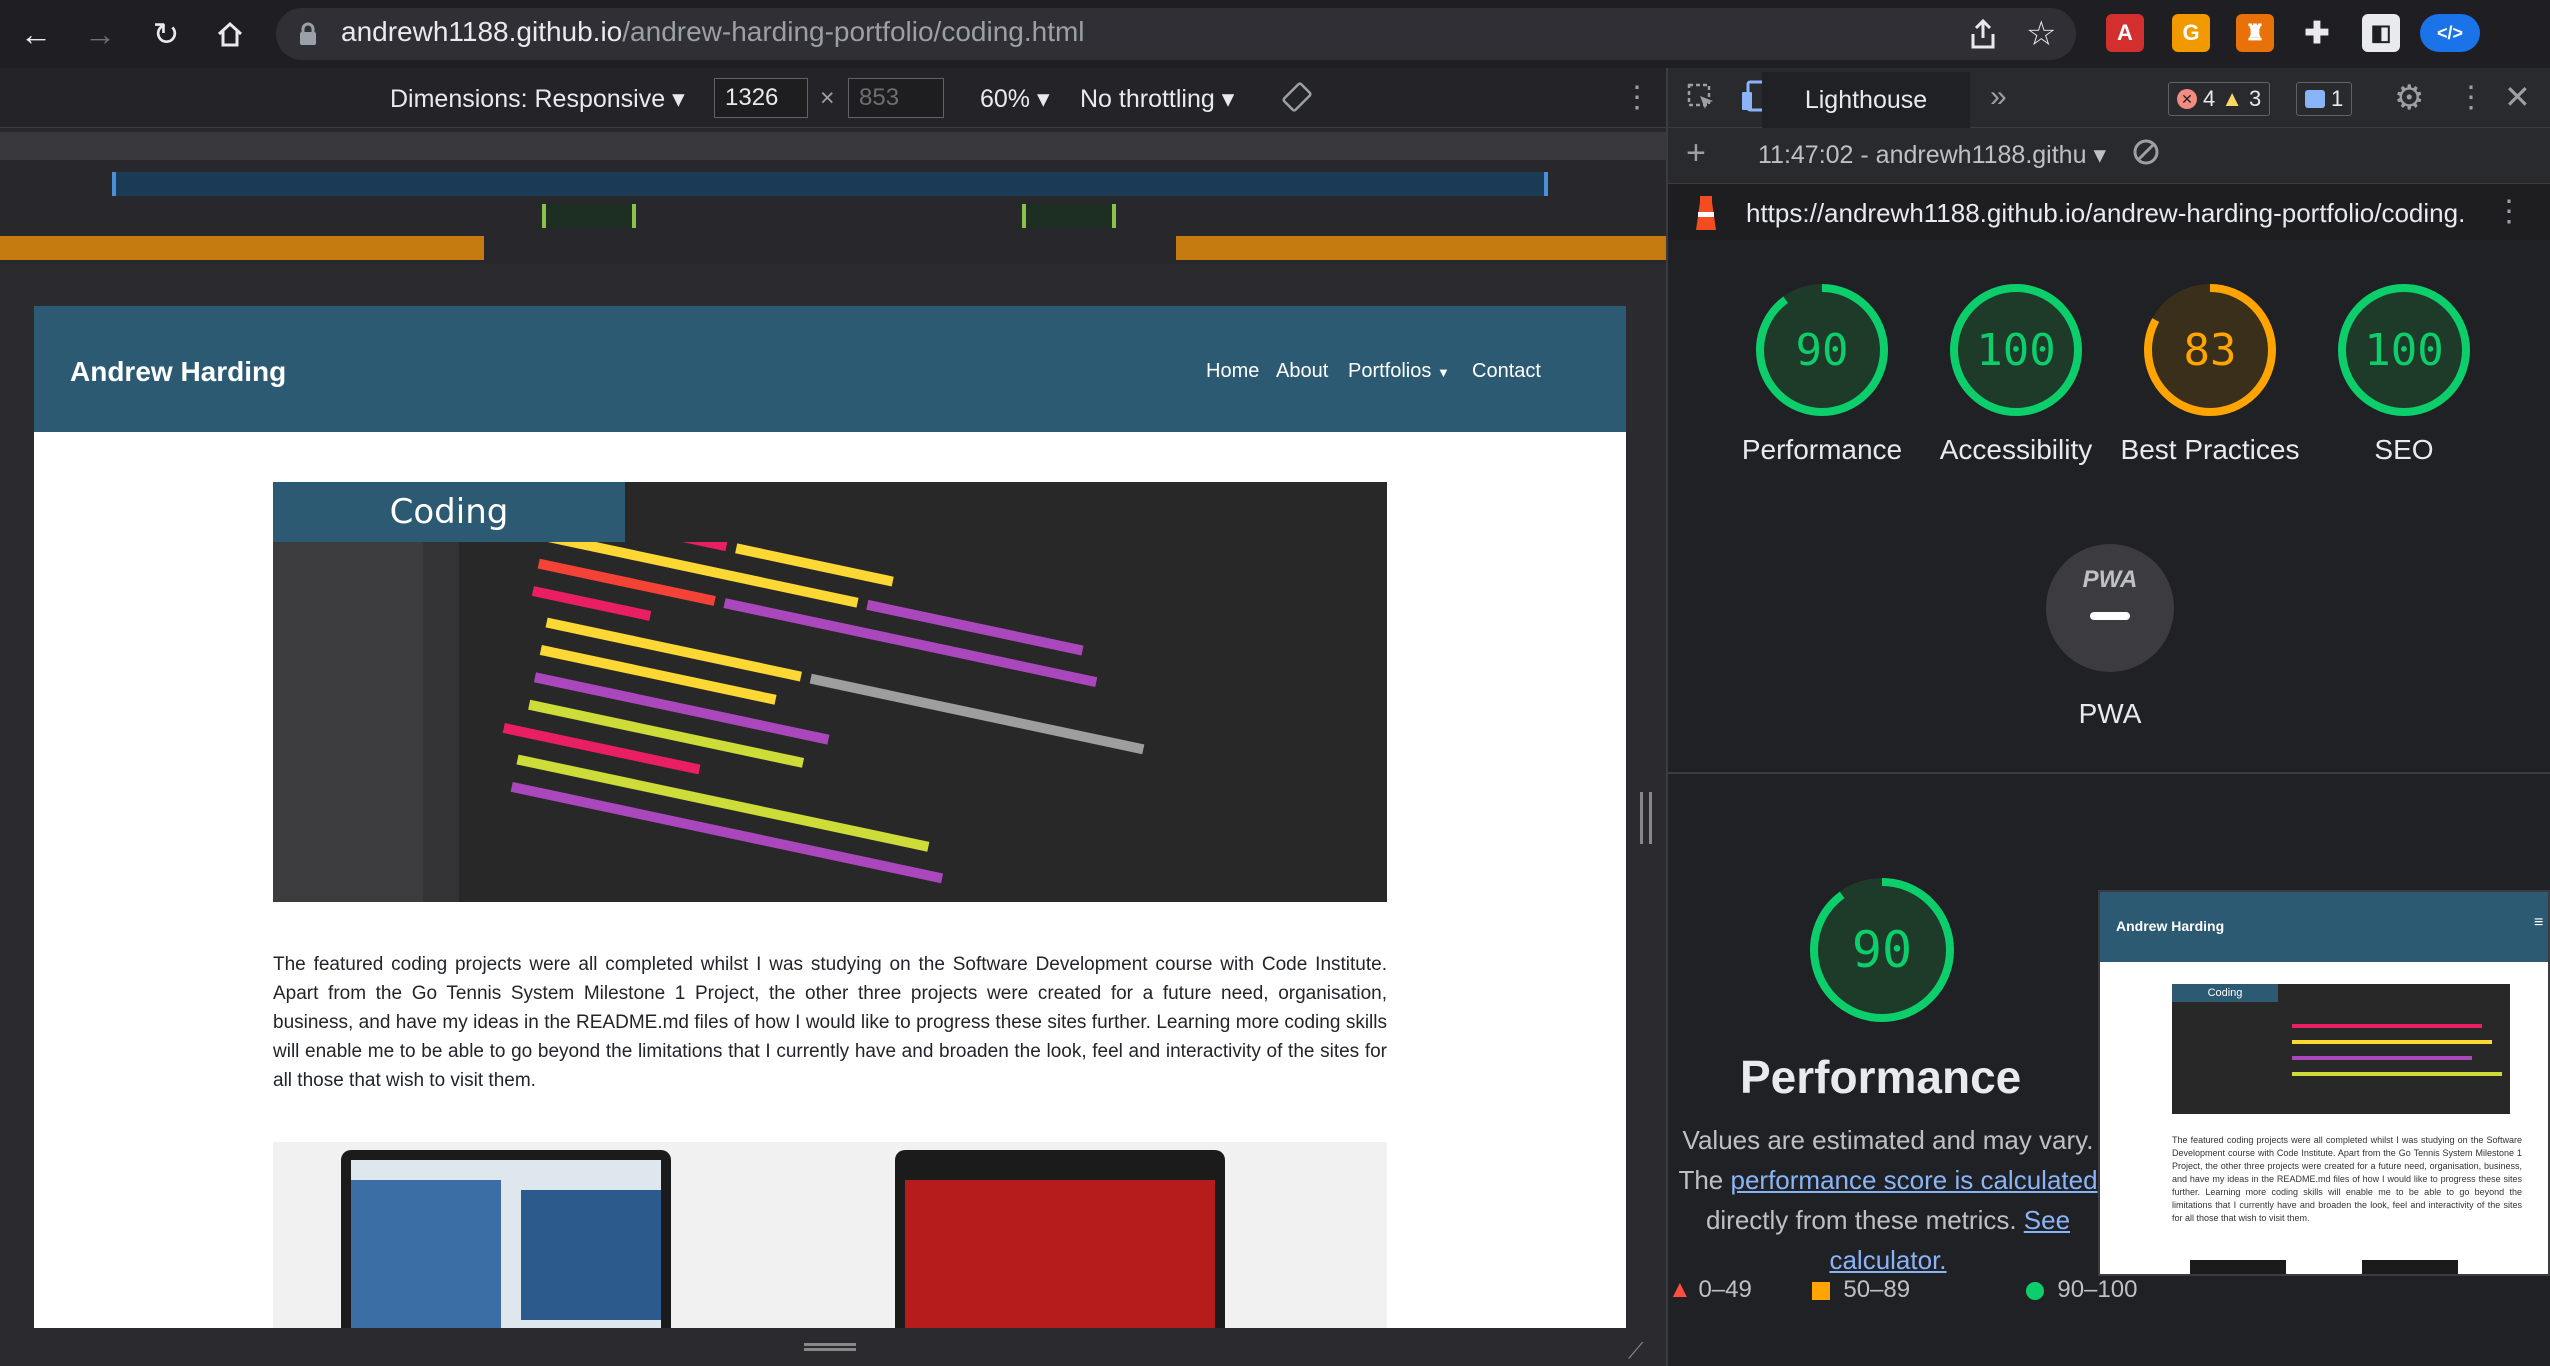 Image resolution: width=2550 pixels, height=1366 pixels. Describe the element at coordinates (830, 184) in the screenshot. I see `mq-bar-blue` at that location.